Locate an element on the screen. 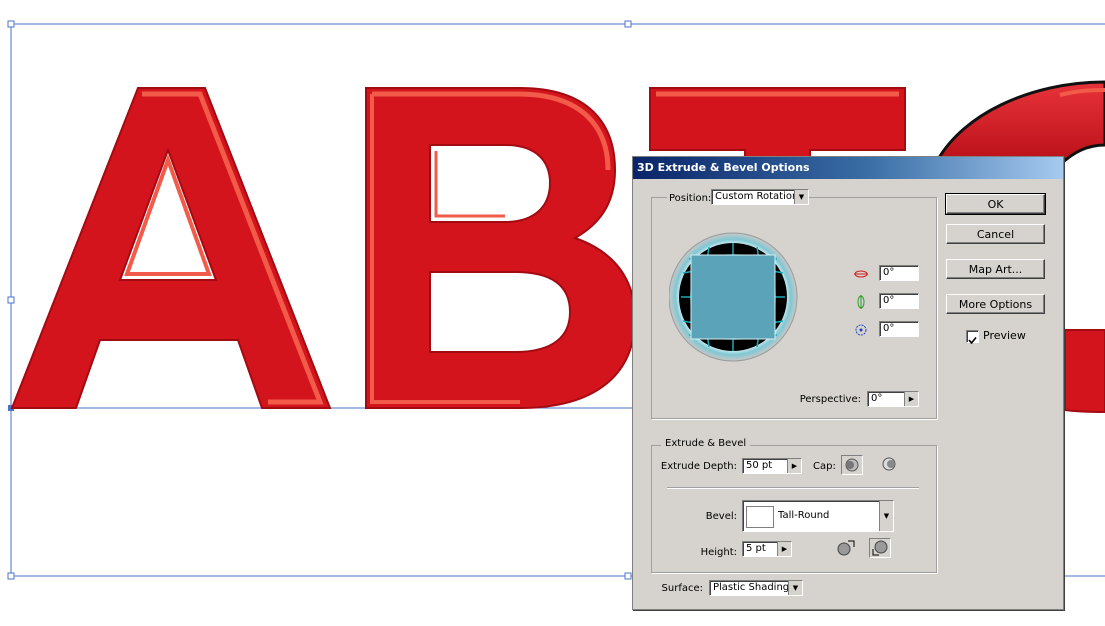 This screenshot has height=626, width=1105. height-value: 5 pt is located at coordinates (756, 548).